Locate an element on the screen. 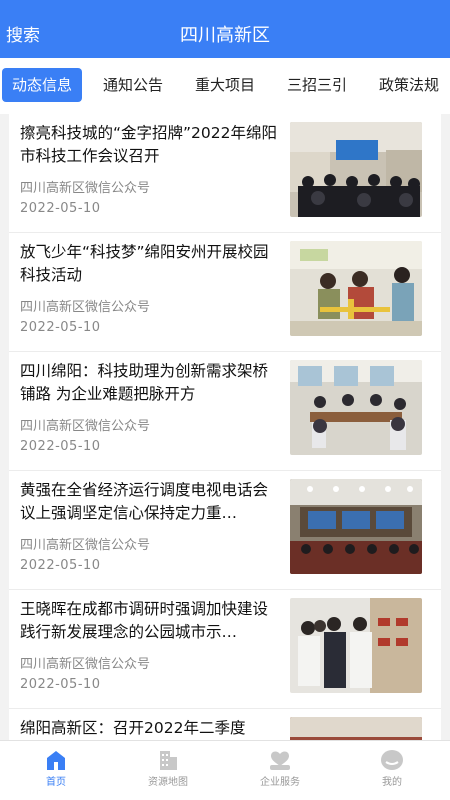 The image size is (450, 800). news-item: 绵阳高新区：召开2022年二季度 is located at coordinates (225, 724).